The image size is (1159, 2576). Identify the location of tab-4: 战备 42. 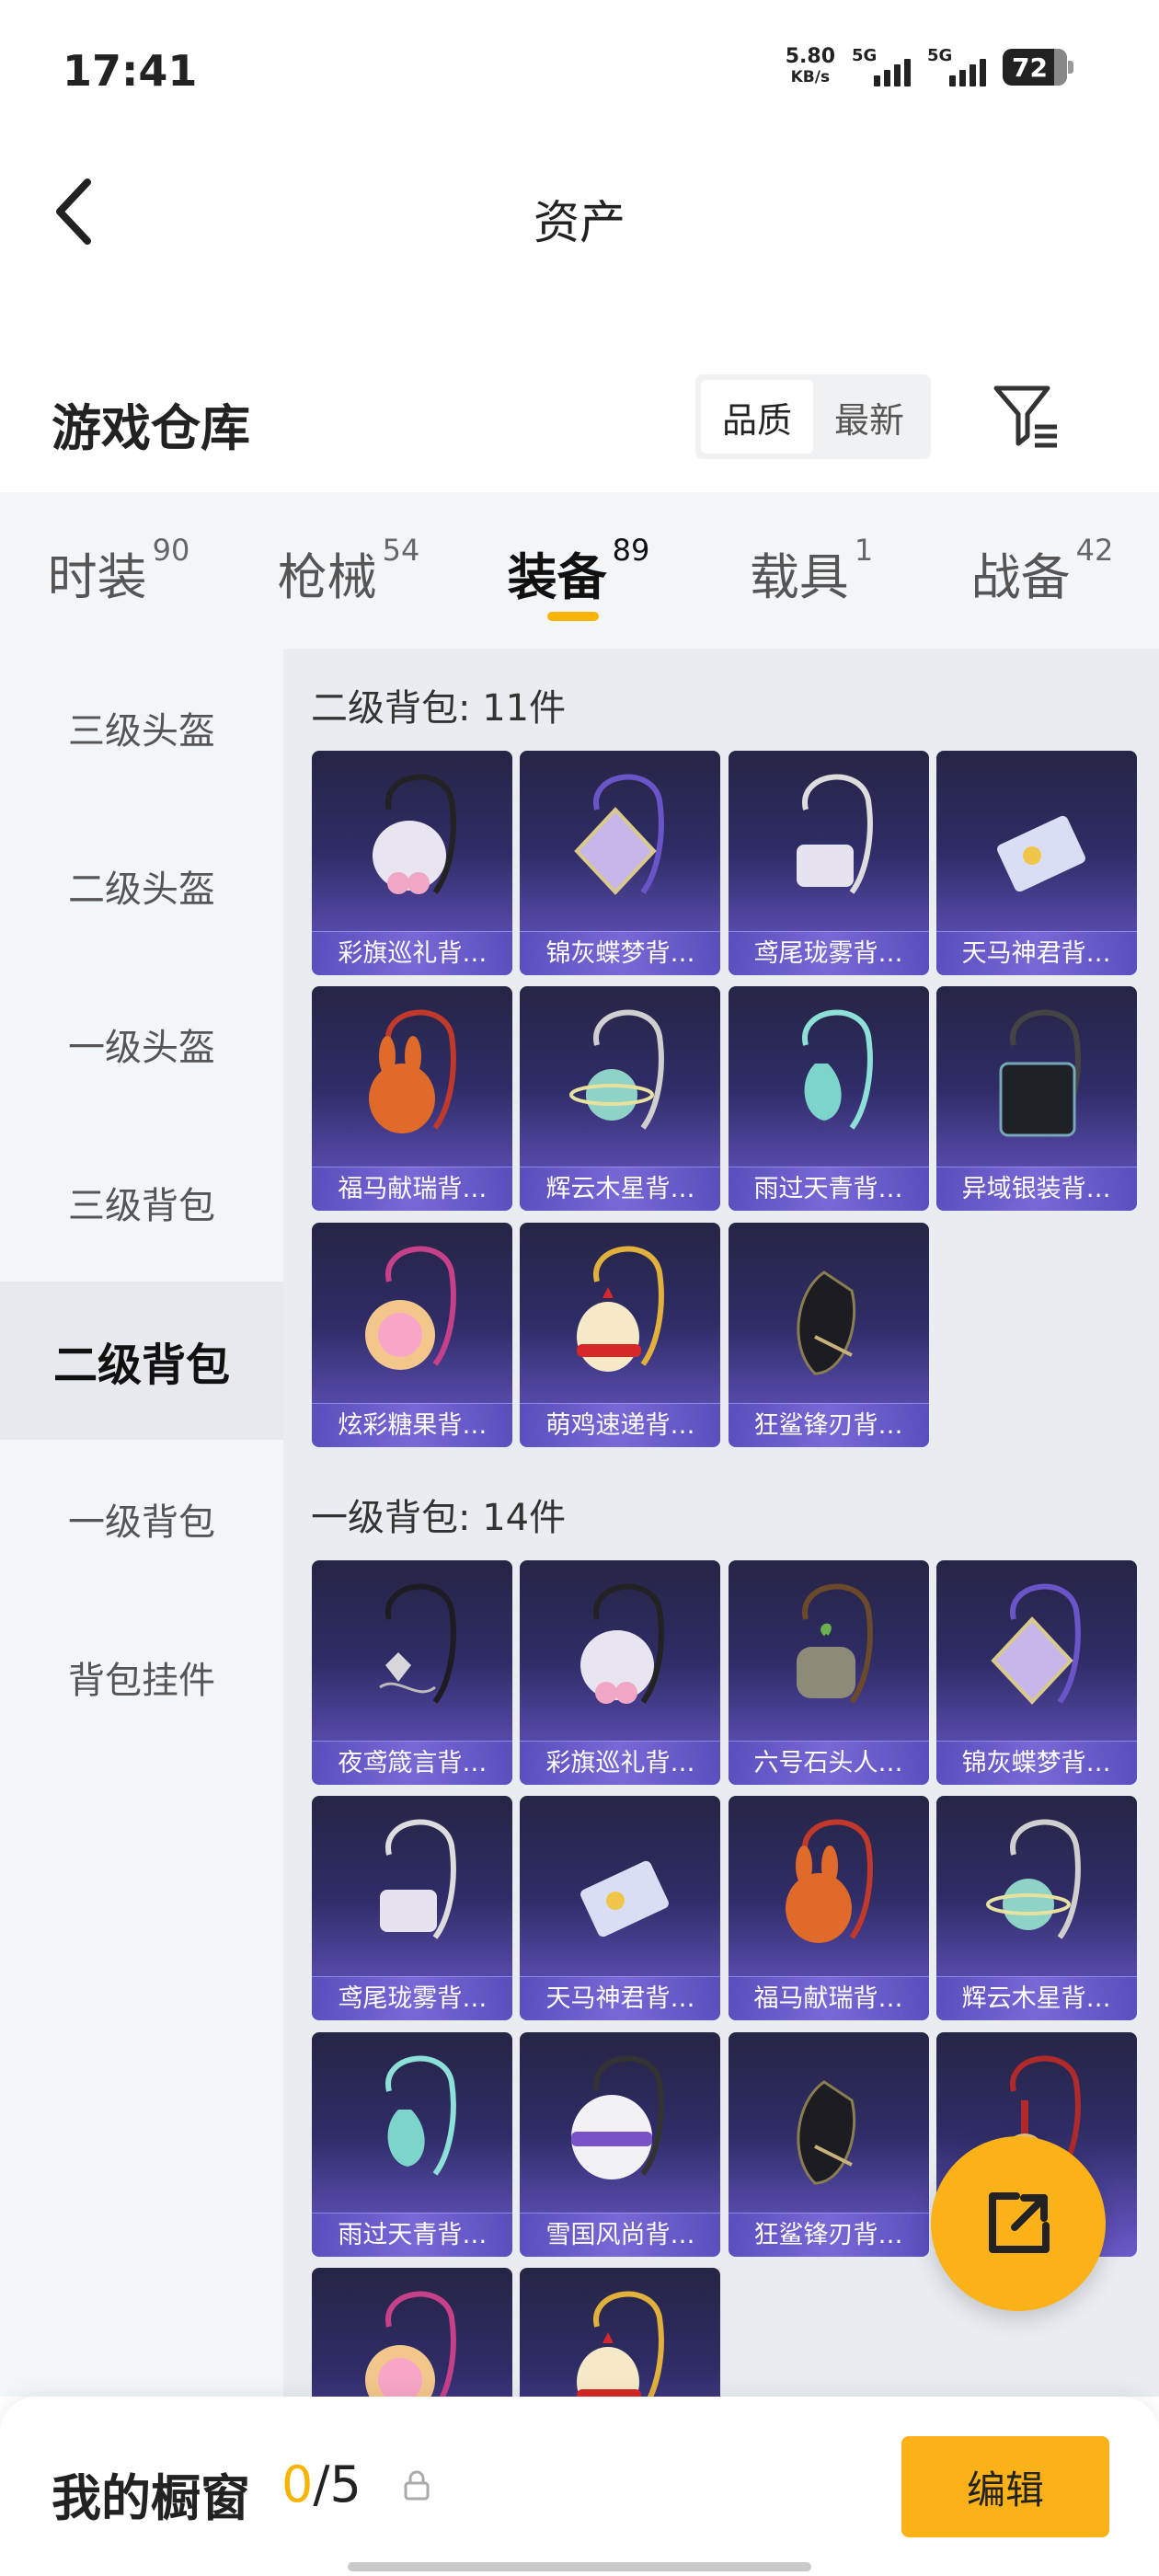
(1042, 570).